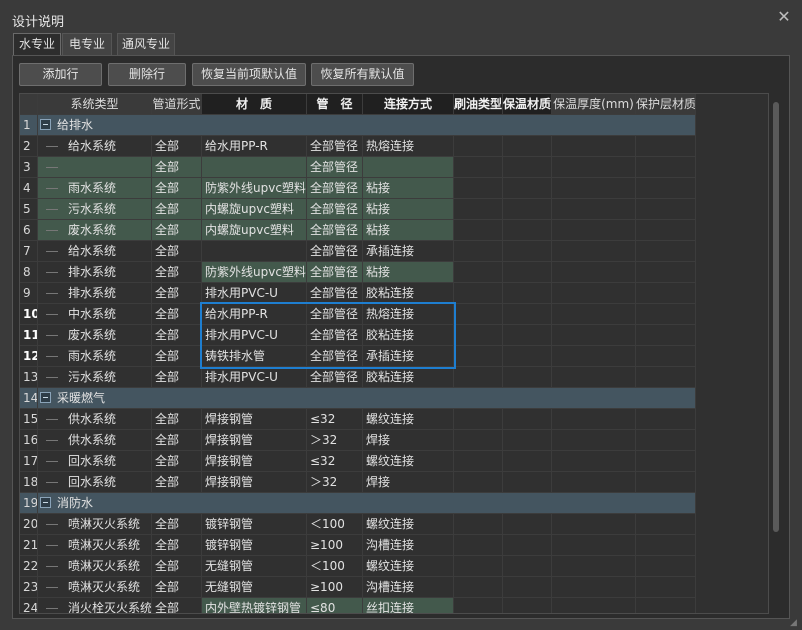  Describe the element at coordinates (408, 461) in the screenshot. I see `table-cell: 螺纹连接` at that location.